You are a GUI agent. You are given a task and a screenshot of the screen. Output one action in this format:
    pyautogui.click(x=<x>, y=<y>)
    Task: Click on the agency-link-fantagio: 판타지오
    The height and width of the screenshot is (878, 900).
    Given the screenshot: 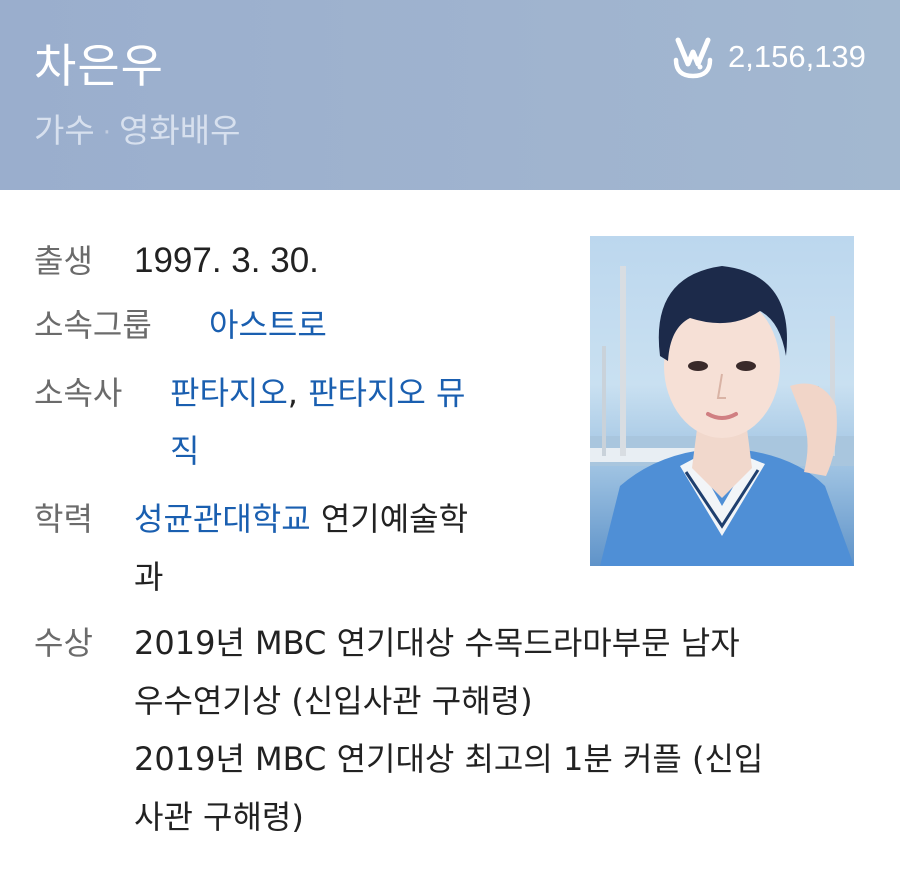 What is the action you would take?
    pyautogui.click(x=229, y=393)
    